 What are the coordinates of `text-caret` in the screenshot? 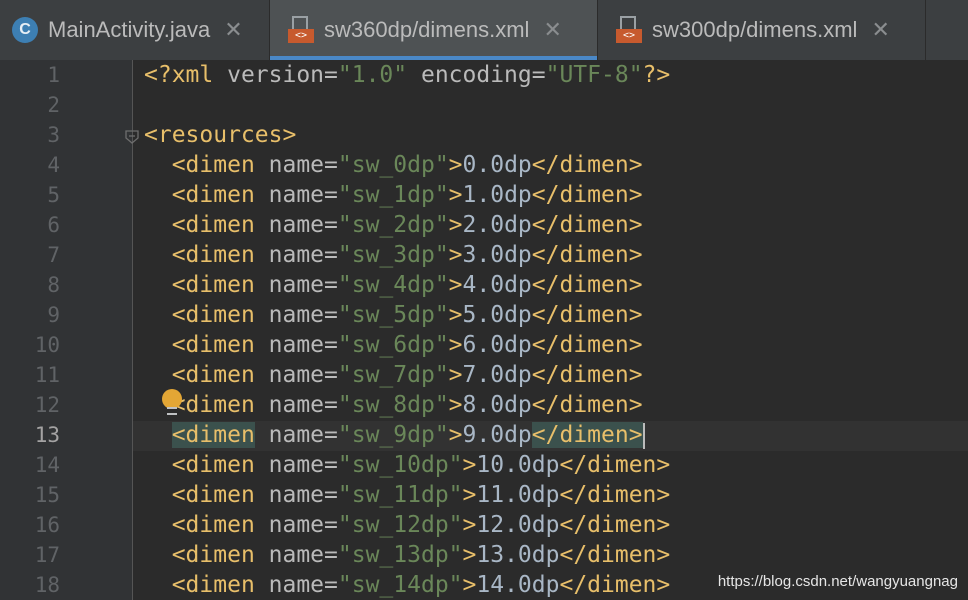 It's located at (643, 435).